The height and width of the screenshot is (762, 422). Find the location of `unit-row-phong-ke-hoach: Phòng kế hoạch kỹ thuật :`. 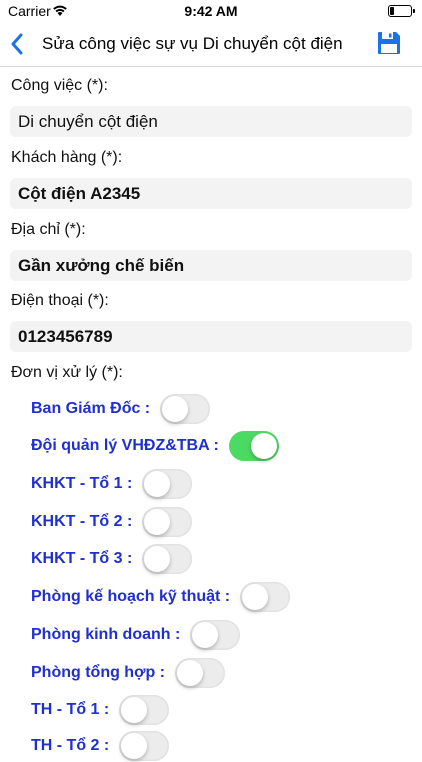

unit-row-phong-ke-hoach: Phòng kế hoạch kỹ thuật : is located at coordinates (161, 597).